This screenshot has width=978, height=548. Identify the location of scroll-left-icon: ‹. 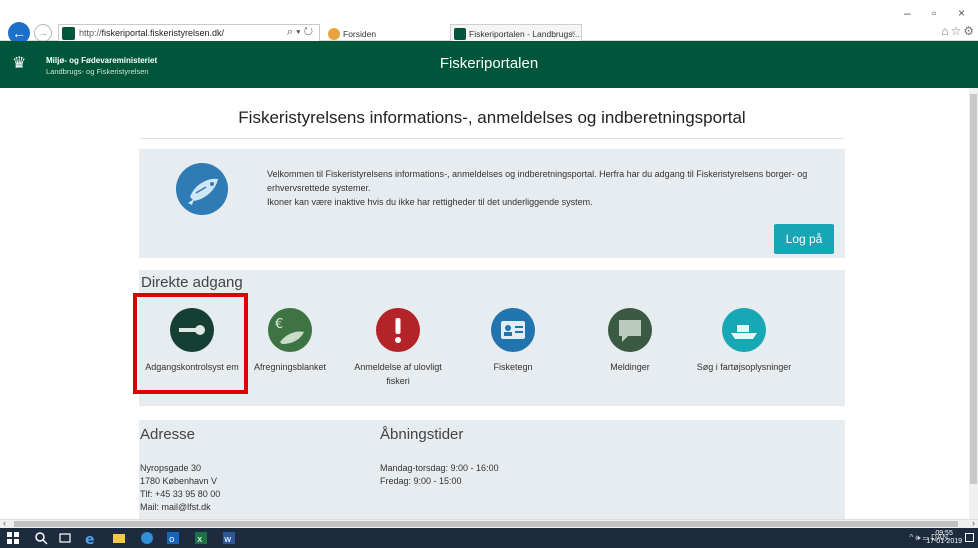
(4, 523).